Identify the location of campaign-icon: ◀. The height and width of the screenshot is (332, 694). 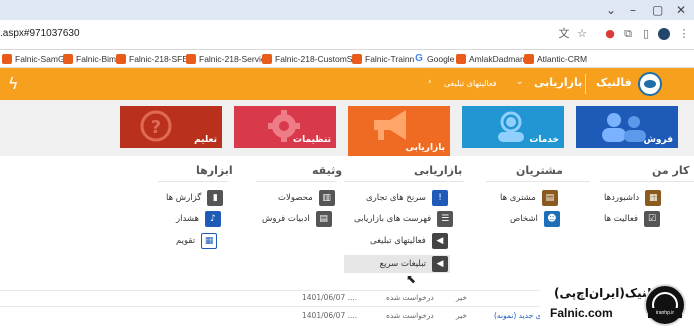
(439, 241).